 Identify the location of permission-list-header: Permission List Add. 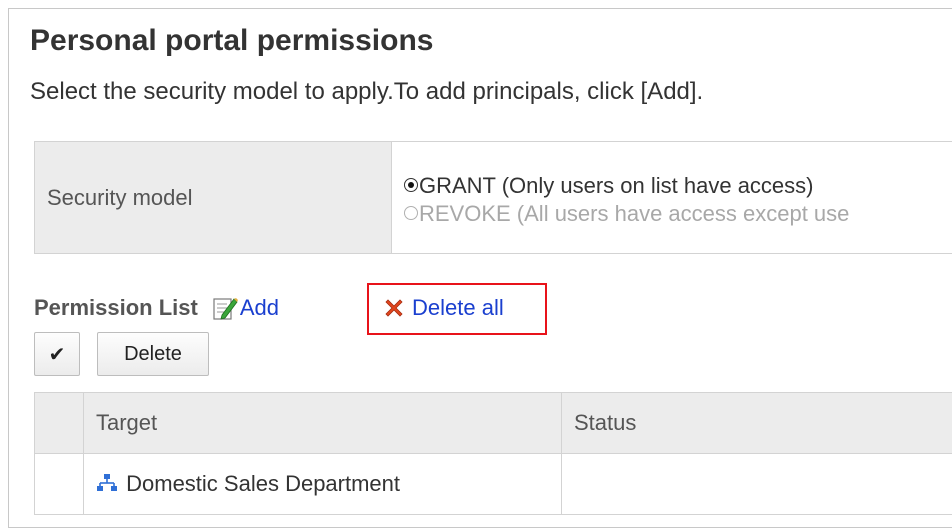
(156, 308).